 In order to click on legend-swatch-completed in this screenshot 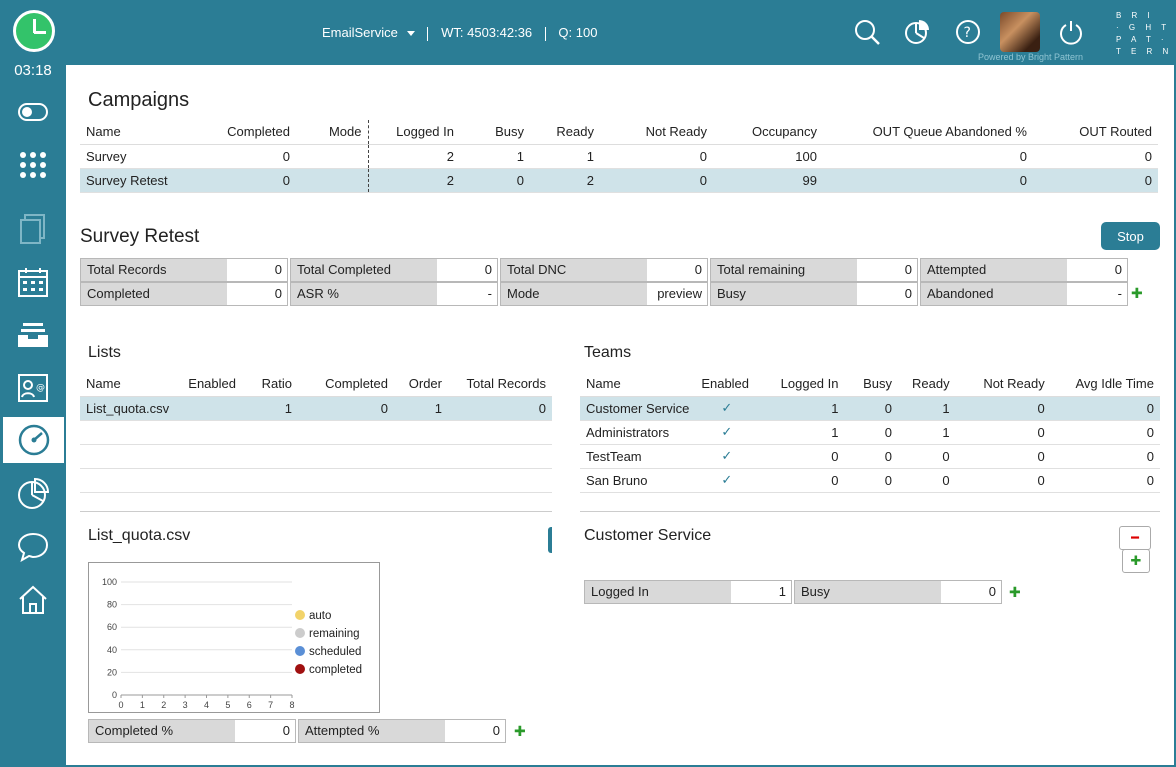, I will do `click(300, 669)`.